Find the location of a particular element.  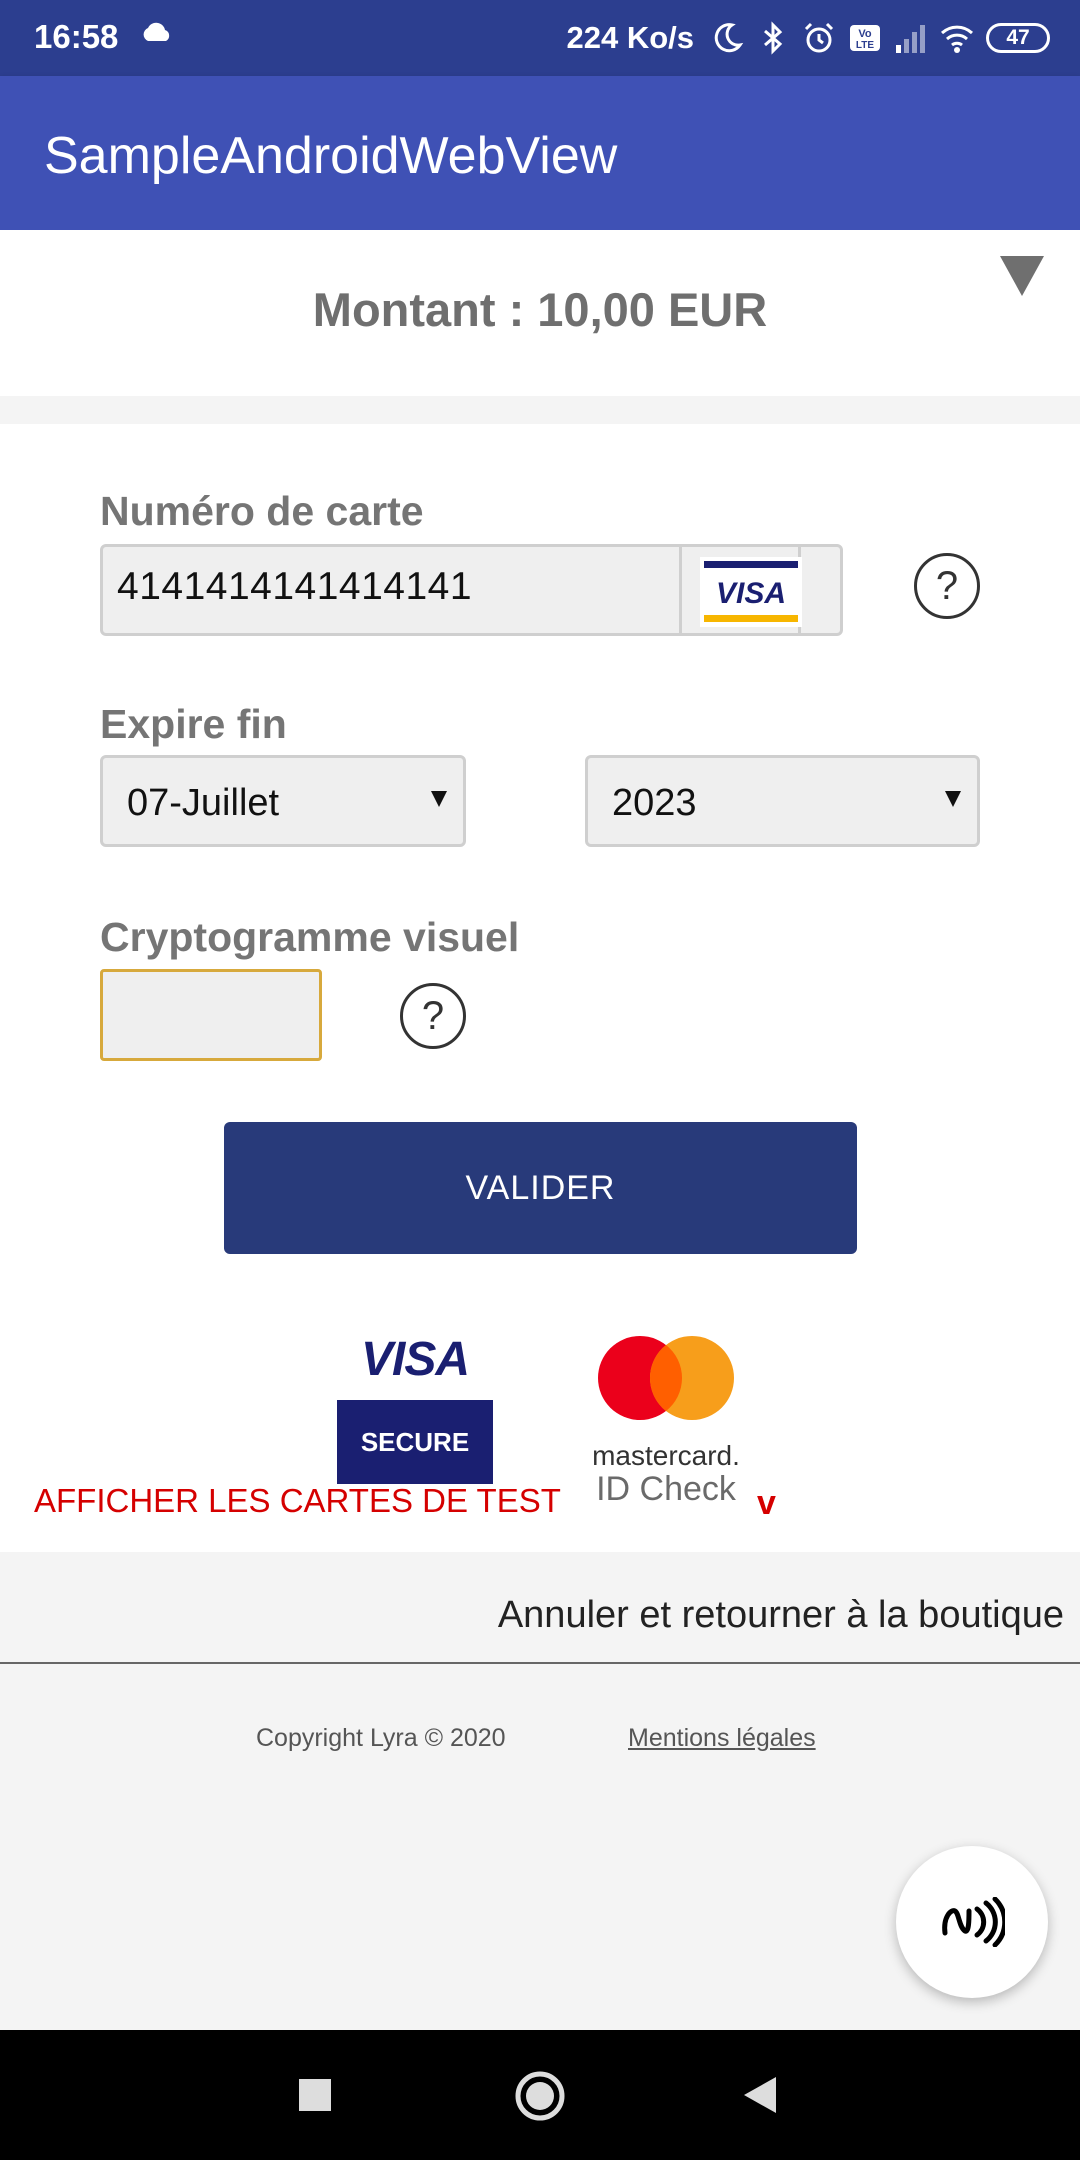

id-check-word: ID Check is located at coordinates (666, 1489).